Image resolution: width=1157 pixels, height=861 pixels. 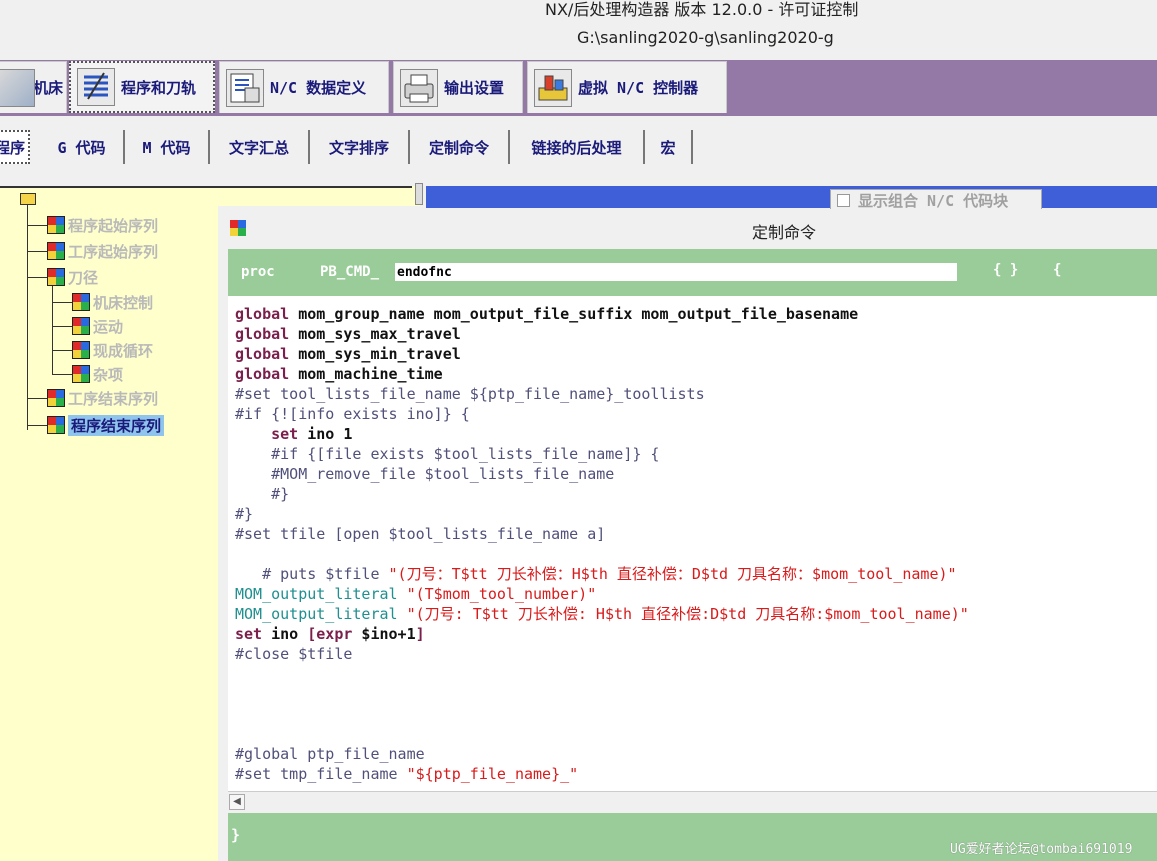 What do you see at coordinates (167, 147) in the screenshot?
I see `subtab-m-code: M 代码` at bounding box center [167, 147].